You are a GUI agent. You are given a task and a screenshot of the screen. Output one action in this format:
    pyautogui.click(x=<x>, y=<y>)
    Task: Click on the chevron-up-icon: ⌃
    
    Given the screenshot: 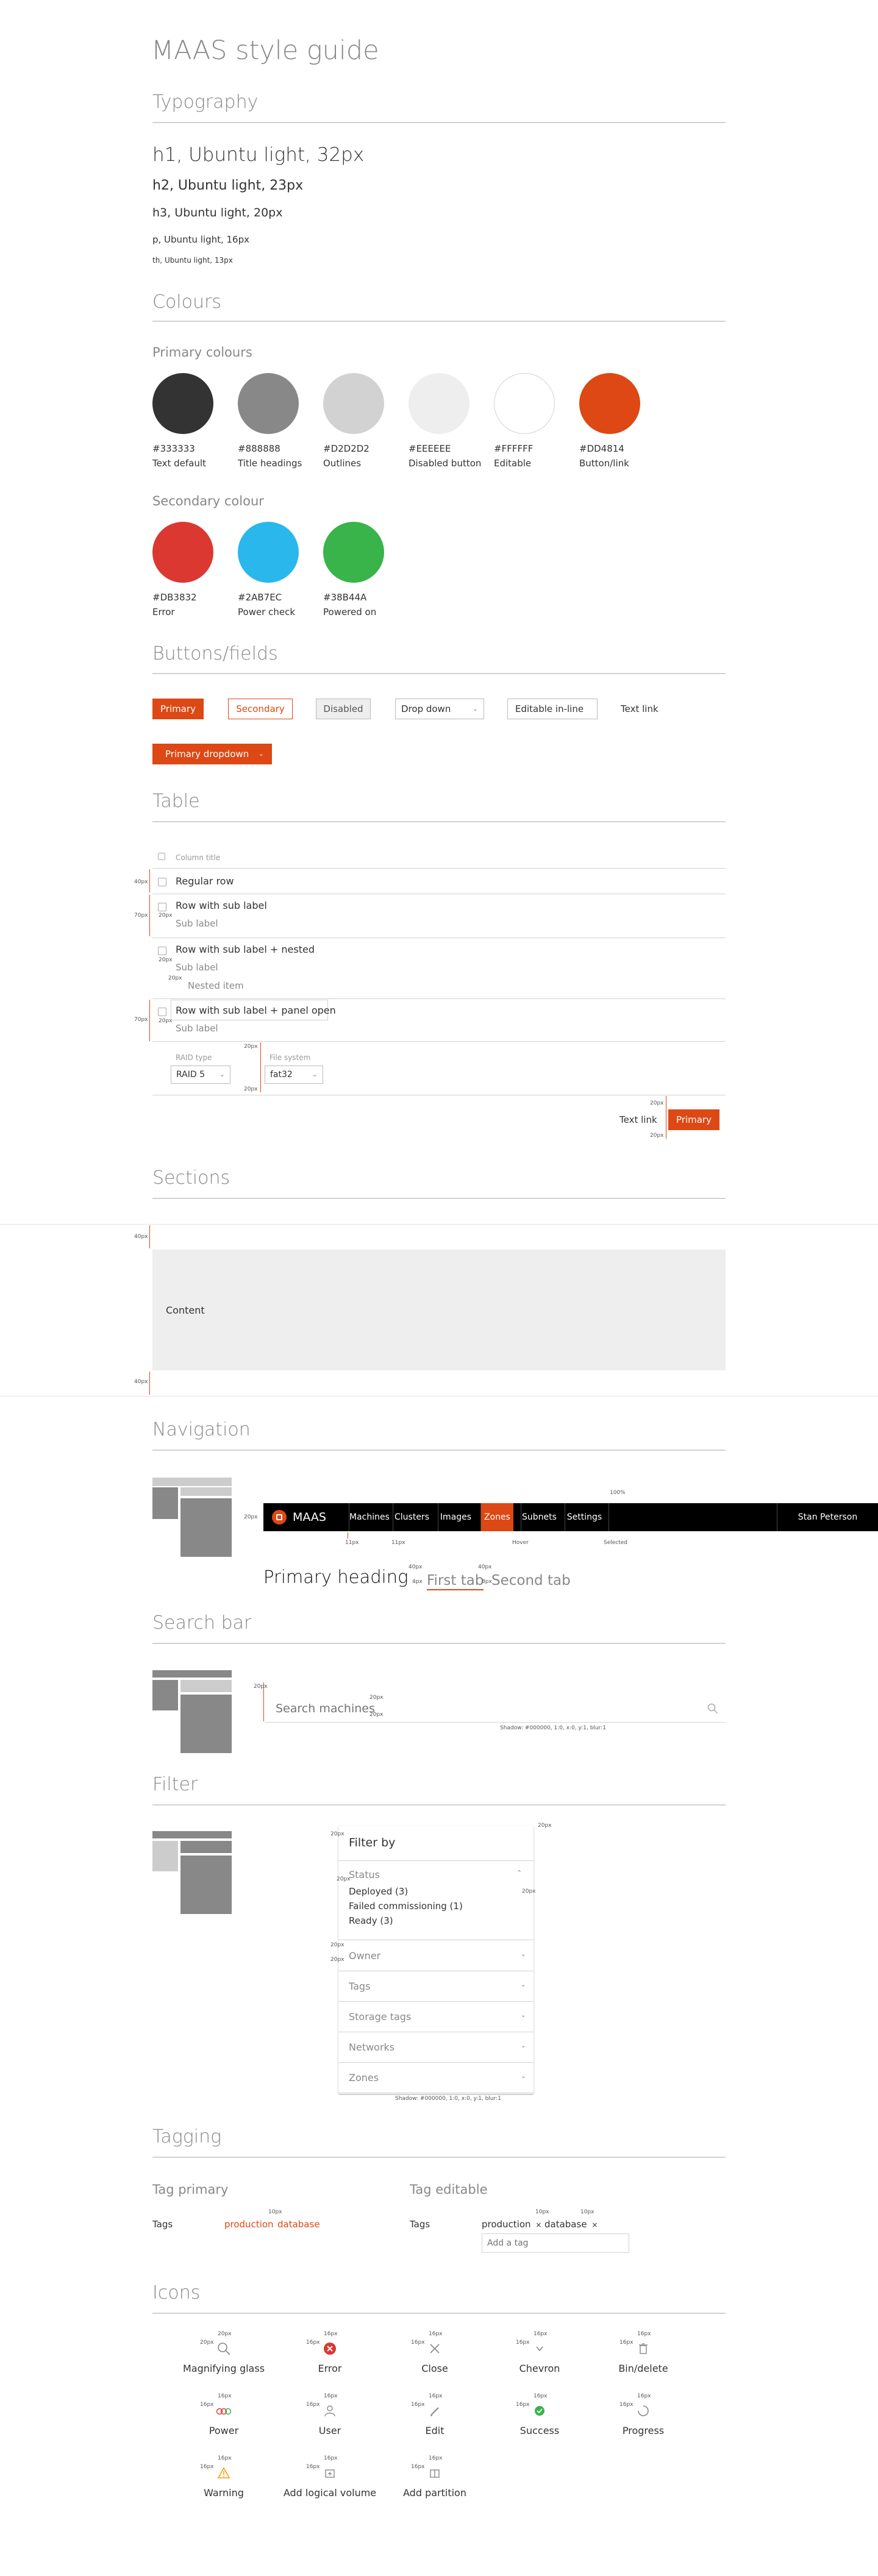 What is the action you would take?
    pyautogui.click(x=519, y=1873)
    